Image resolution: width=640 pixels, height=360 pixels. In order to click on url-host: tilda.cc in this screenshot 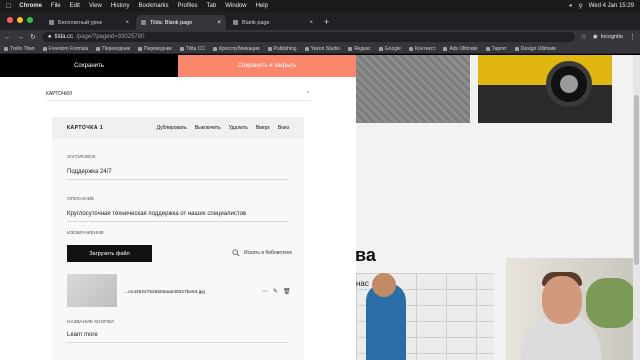, I will do `click(64, 37)`.